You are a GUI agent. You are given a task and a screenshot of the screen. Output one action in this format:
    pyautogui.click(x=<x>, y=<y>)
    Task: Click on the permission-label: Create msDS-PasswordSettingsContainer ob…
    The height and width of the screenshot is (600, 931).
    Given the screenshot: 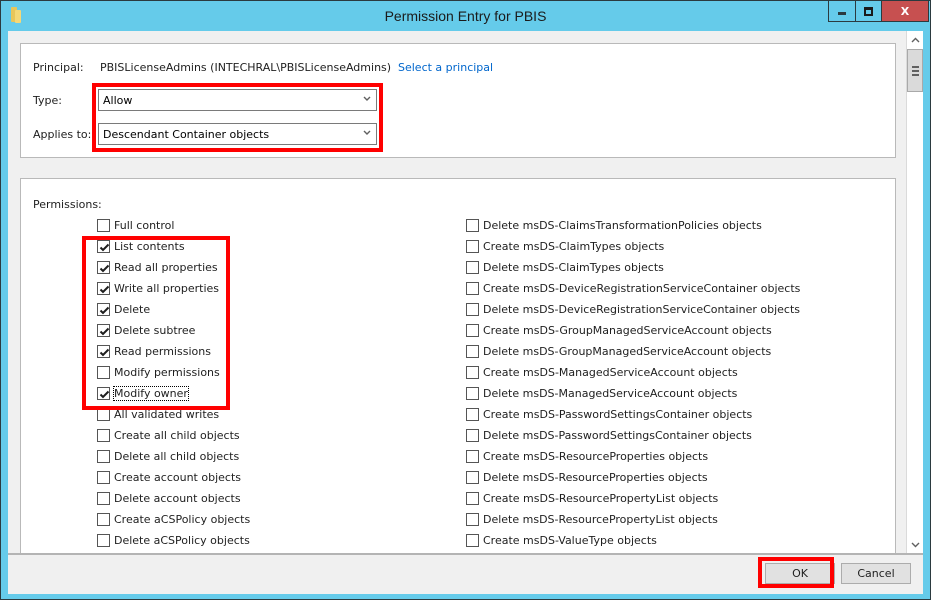 What is the action you would take?
    pyautogui.click(x=618, y=414)
    